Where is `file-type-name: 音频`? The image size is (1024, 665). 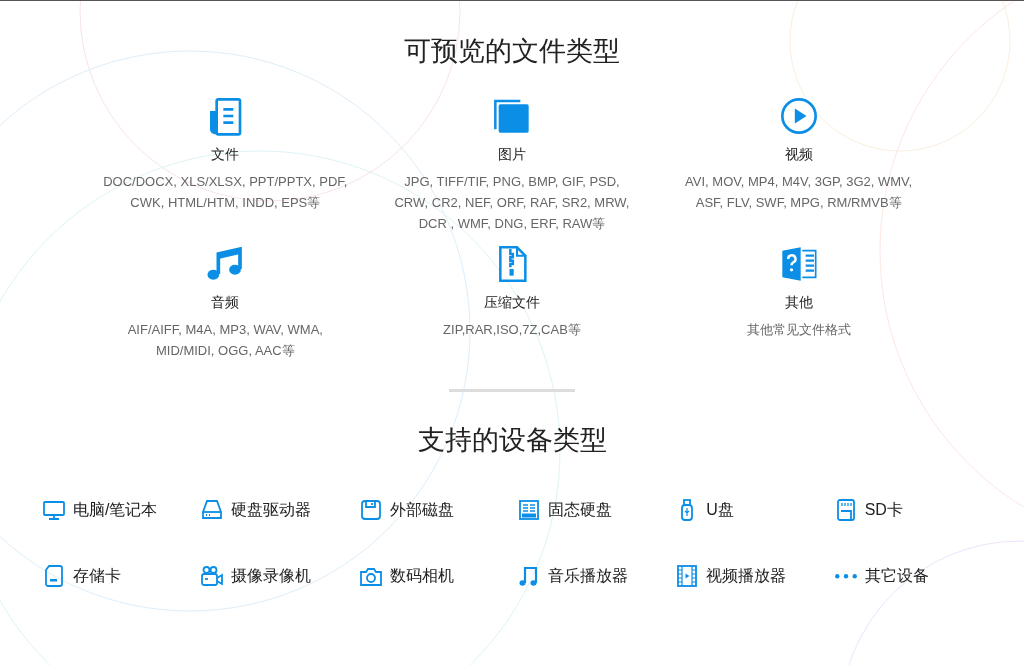
file-type-name: 音频 is located at coordinates (225, 302).